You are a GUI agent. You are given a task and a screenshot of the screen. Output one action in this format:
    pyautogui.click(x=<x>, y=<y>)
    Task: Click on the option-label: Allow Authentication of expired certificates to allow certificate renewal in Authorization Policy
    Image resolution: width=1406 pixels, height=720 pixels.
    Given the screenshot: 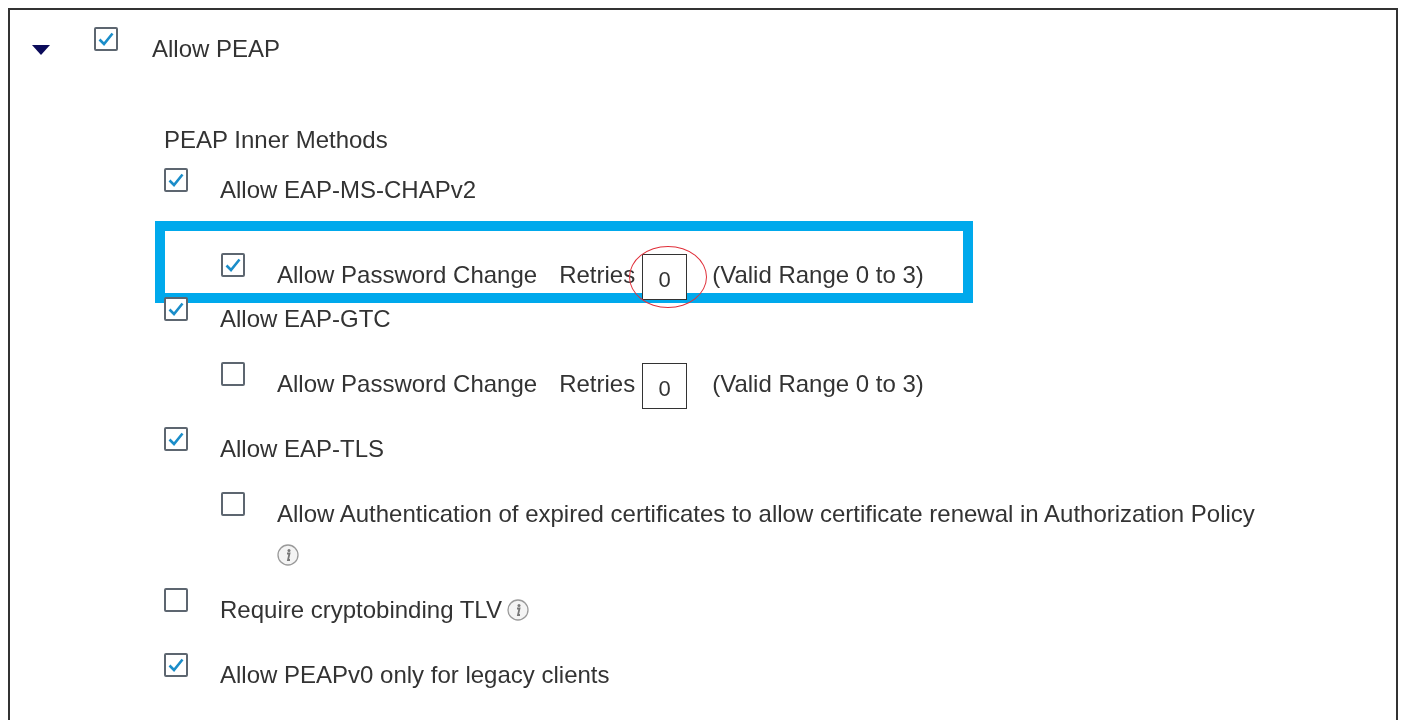 What is the action you would take?
    pyautogui.click(x=766, y=513)
    